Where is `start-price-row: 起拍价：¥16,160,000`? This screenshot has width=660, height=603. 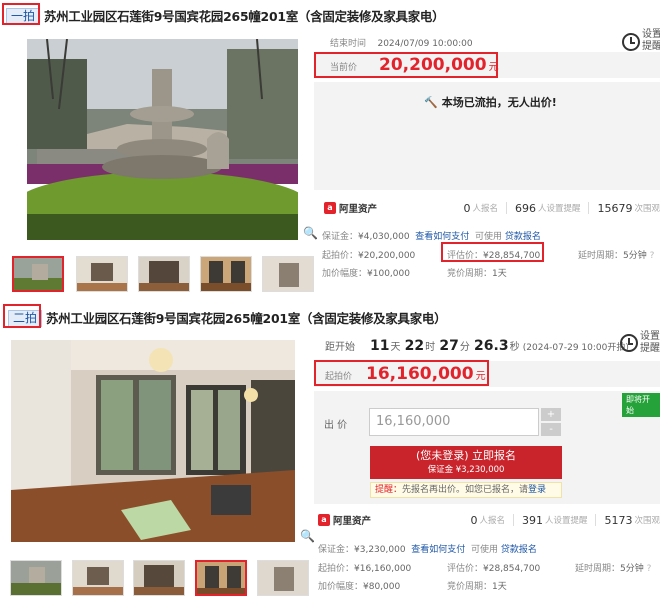
start-price-row: 起拍价：¥16,160,000 is located at coordinates (365, 569).